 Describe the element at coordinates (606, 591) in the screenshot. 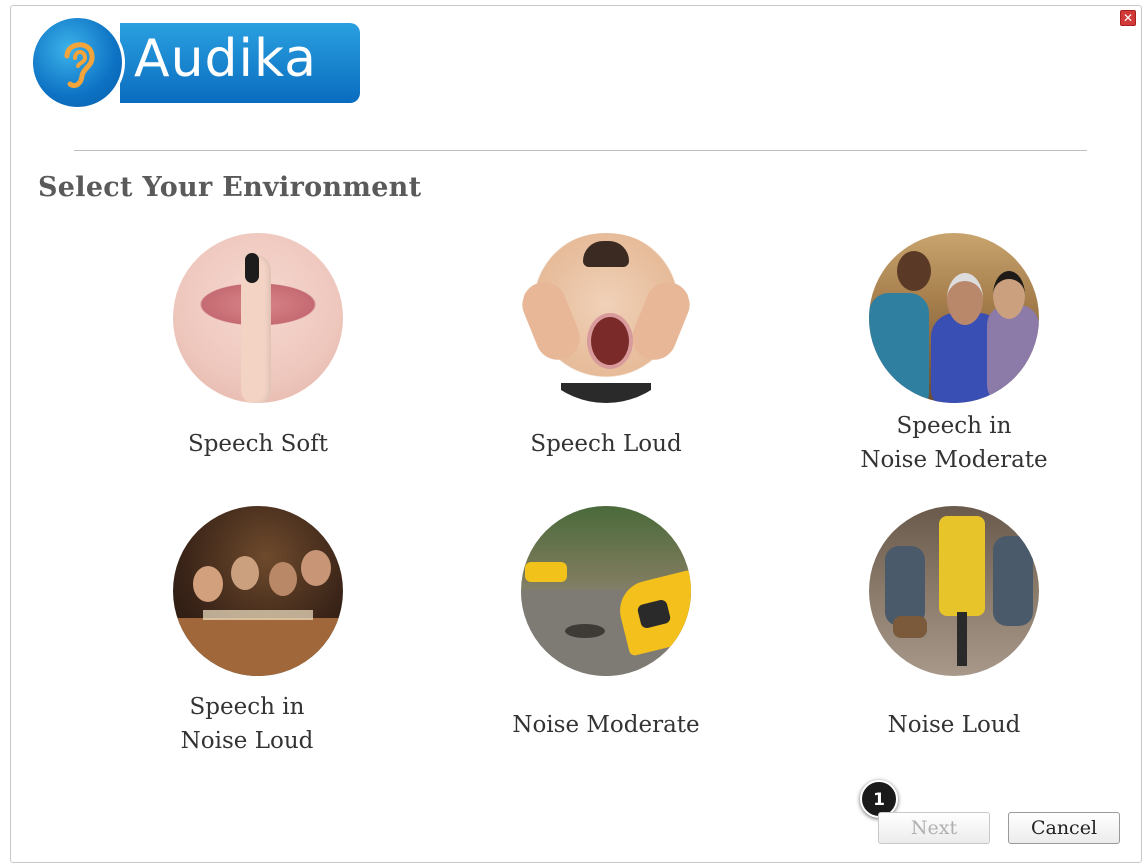

I see `city-street-taxi-photo` at that location.